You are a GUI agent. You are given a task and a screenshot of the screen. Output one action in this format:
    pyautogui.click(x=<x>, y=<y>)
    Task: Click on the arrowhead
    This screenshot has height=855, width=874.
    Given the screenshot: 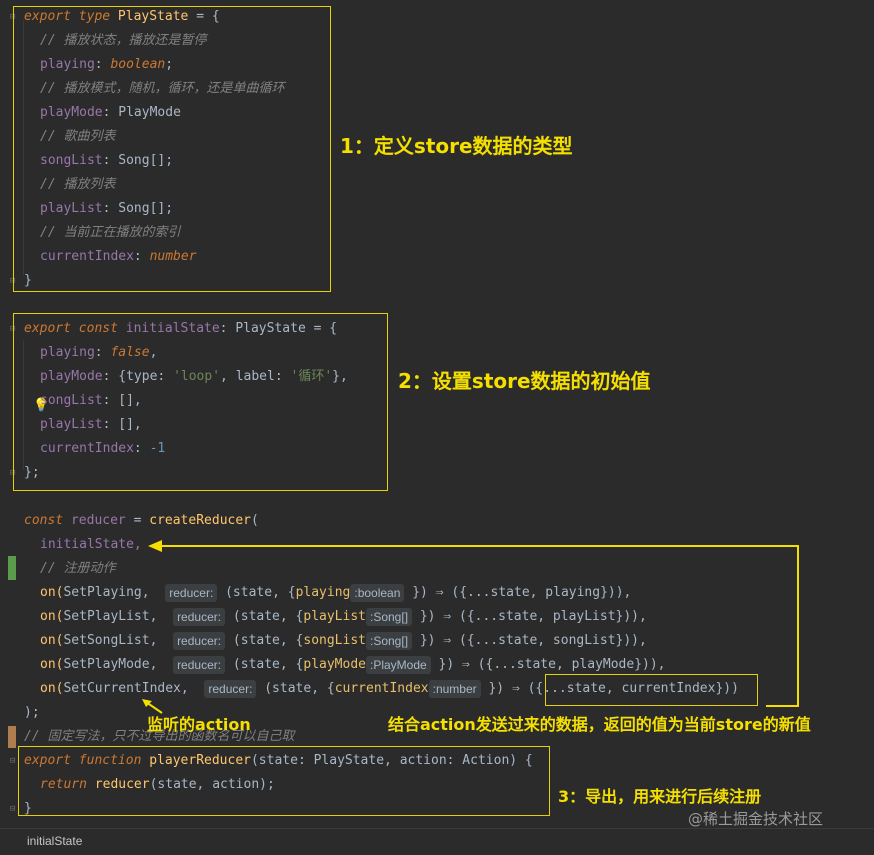 What is the action you would take?
    pyautogui.click(x=155, y=546)
    